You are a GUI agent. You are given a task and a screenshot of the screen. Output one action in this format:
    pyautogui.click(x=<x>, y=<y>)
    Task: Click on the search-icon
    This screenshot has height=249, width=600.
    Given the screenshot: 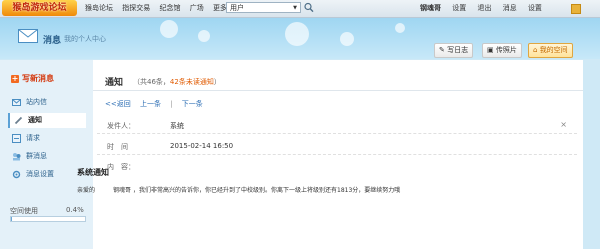 What is the action you would take?
    pyautogui.click(x=309, y=7)
    